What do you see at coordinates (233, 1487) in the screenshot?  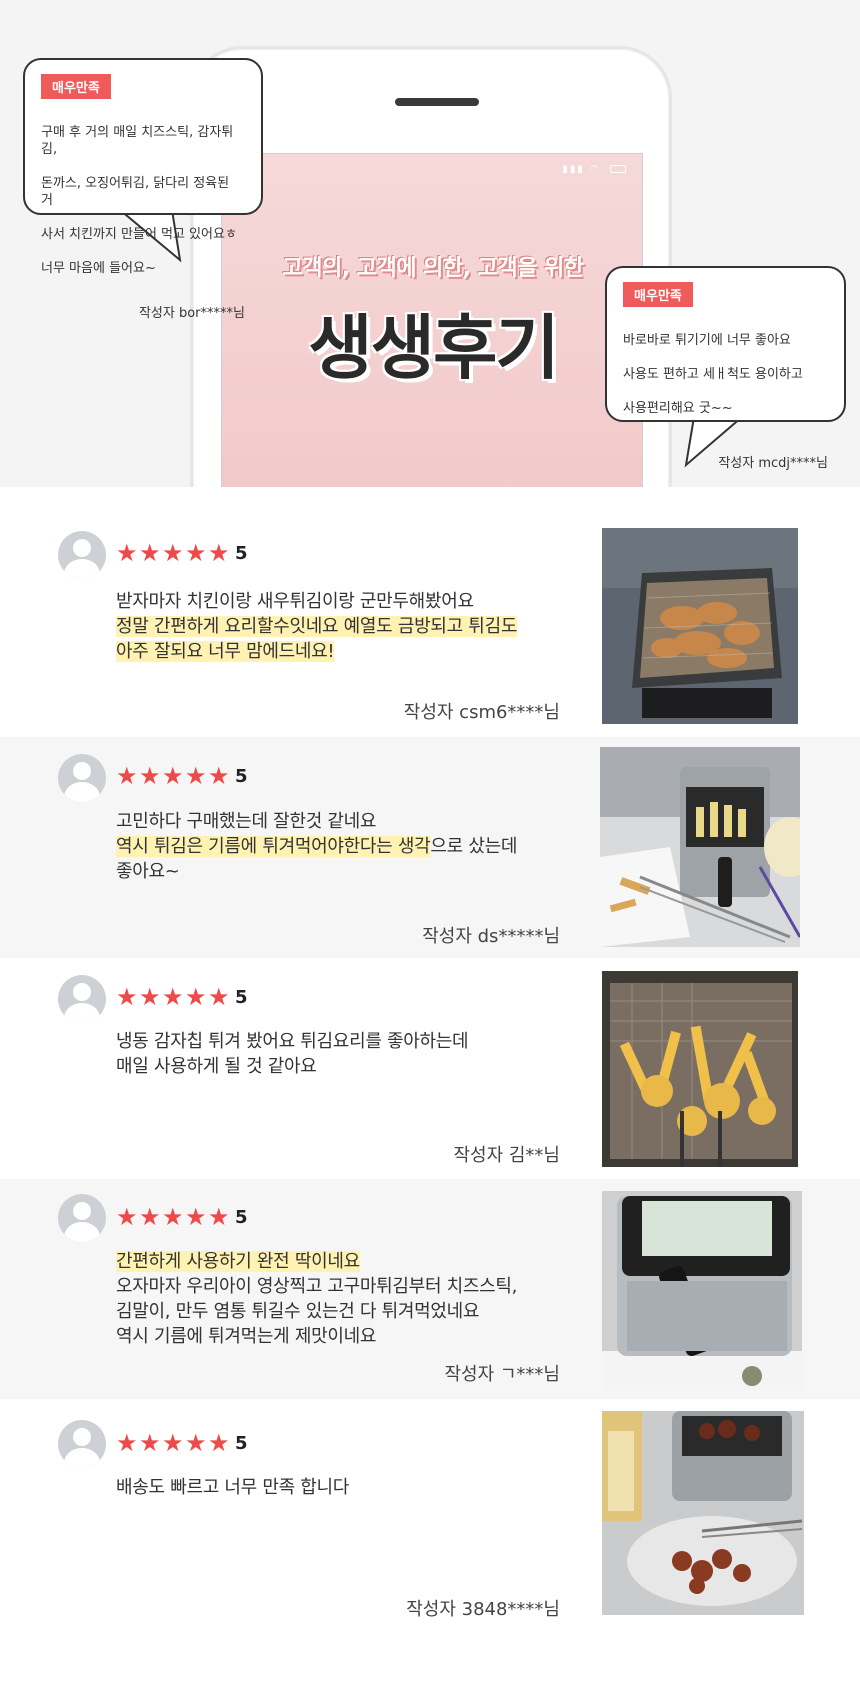 I see `review-line: 배송도 빠르고 너무 만족 합니다` at bounding box center [233, 1487].